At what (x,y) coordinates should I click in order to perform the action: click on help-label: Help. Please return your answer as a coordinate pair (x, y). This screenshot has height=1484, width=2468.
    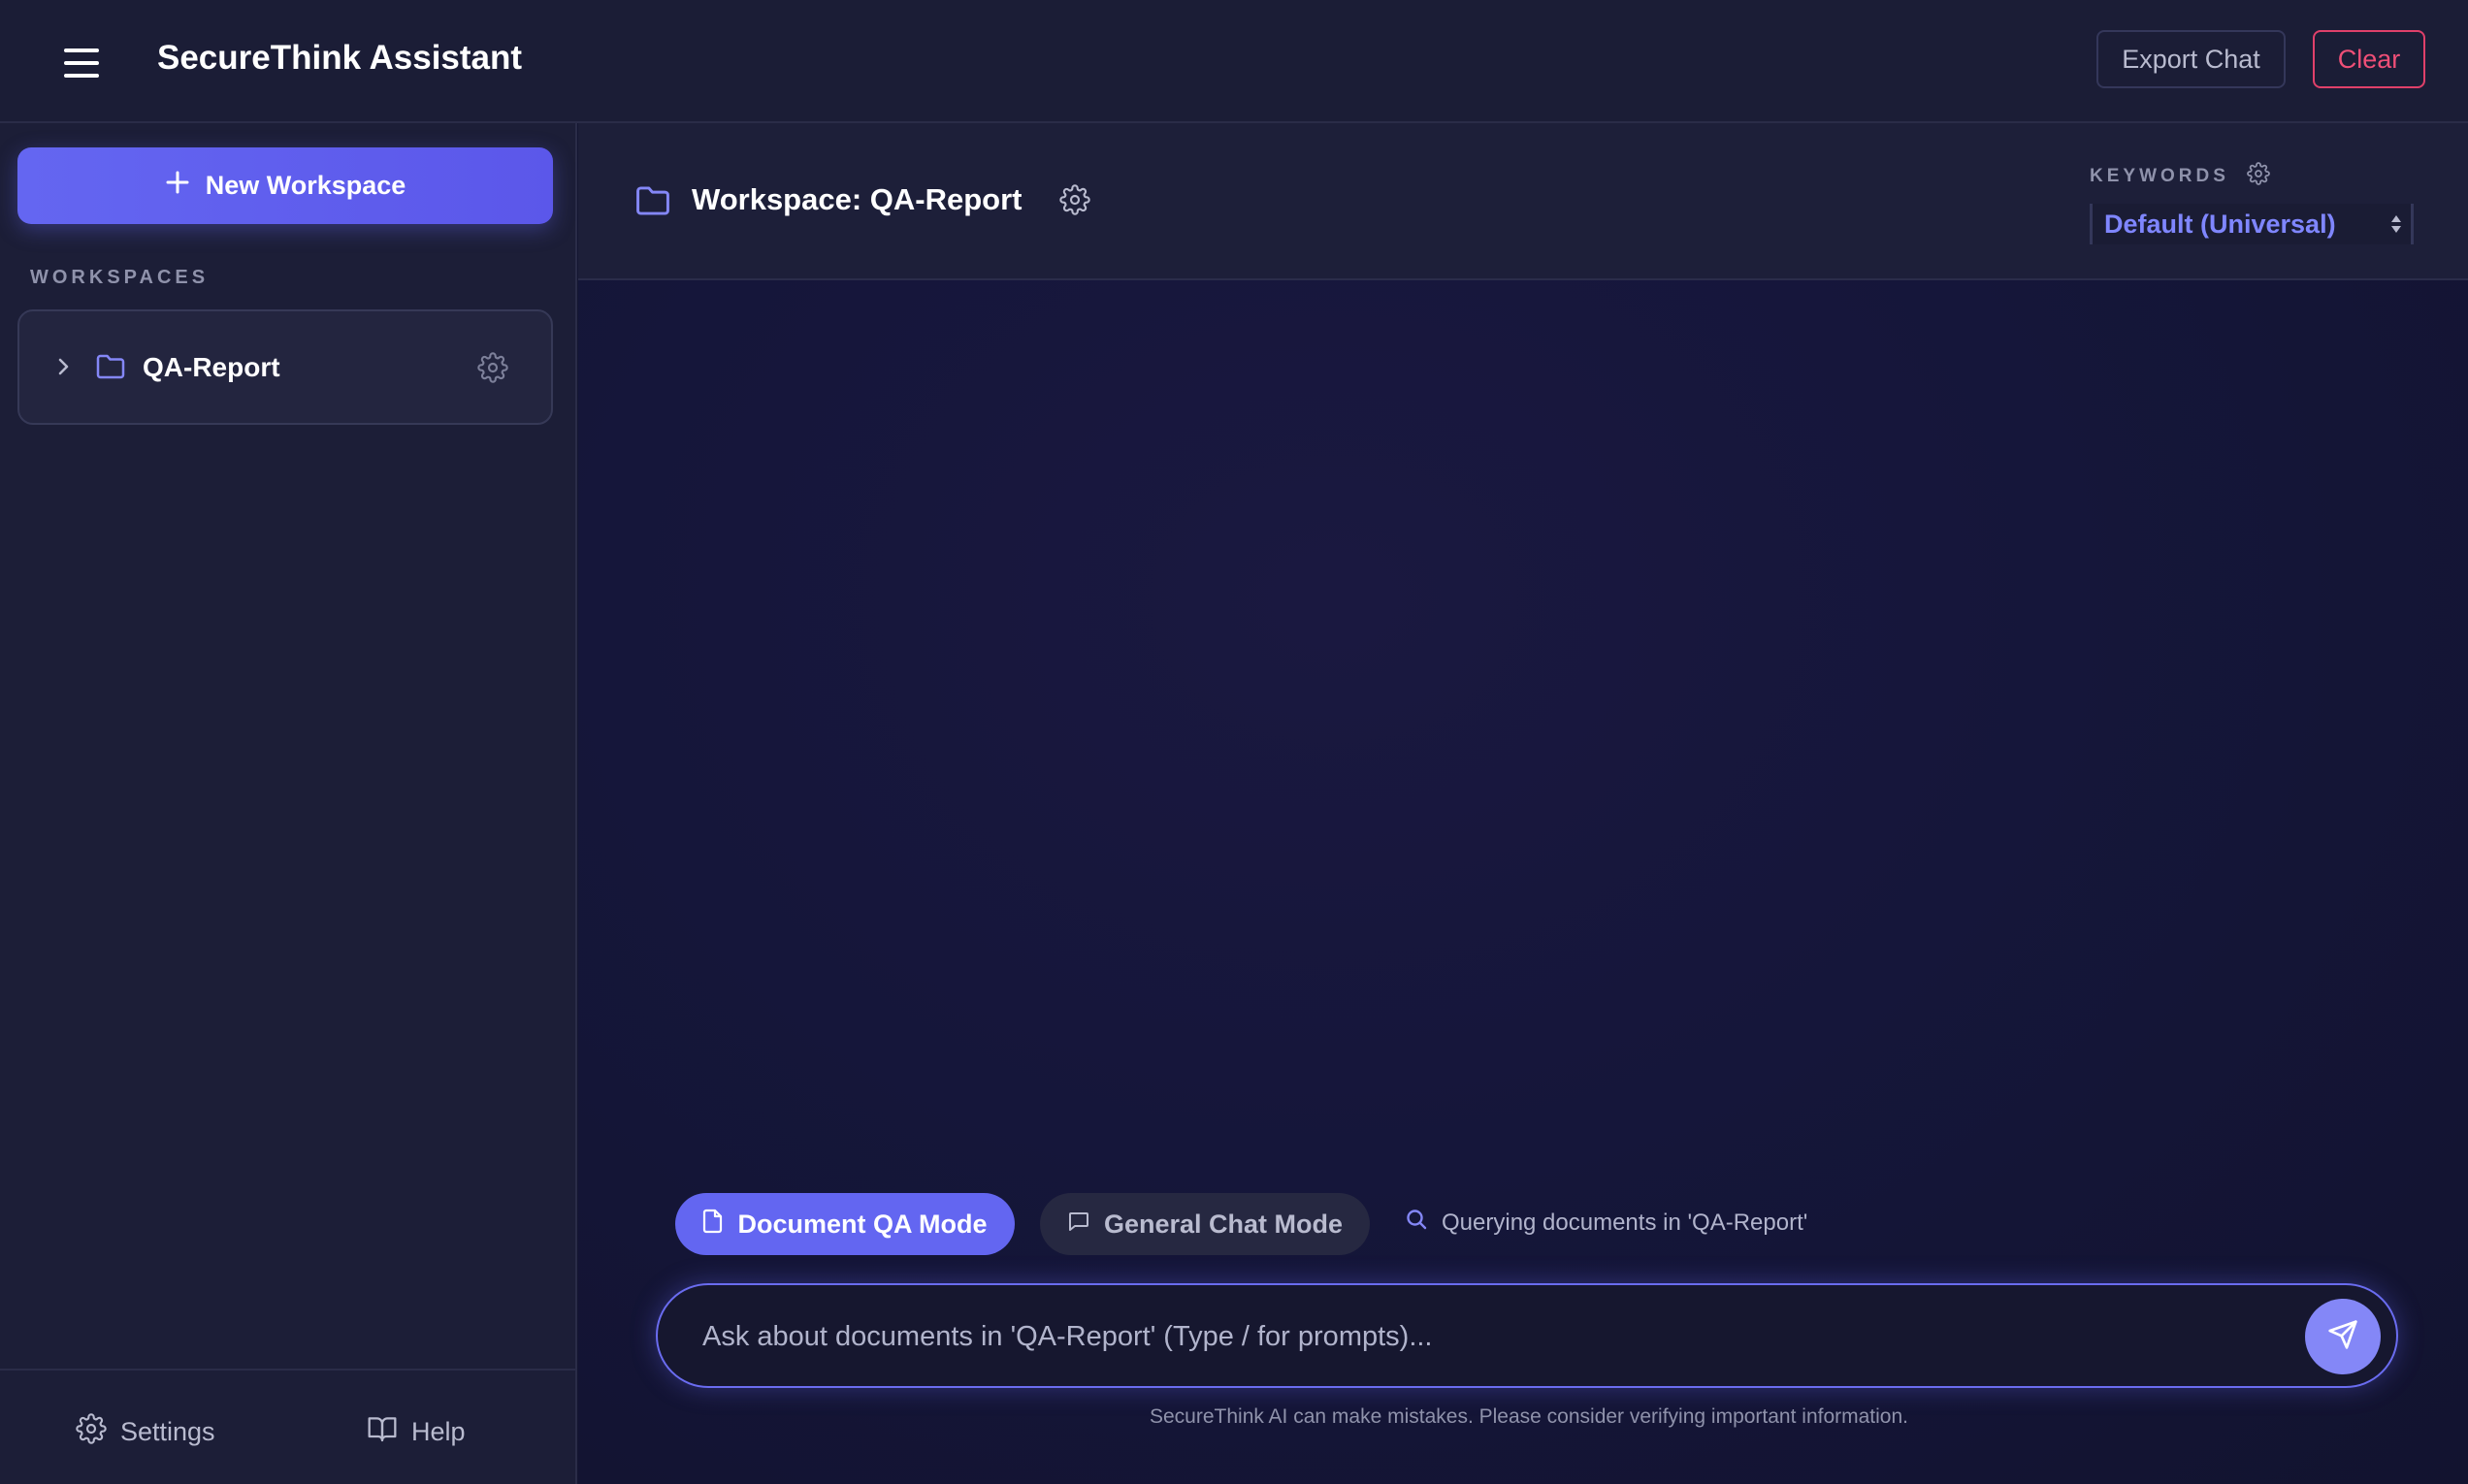
    Looking at the image, I should click on (438, 1431).